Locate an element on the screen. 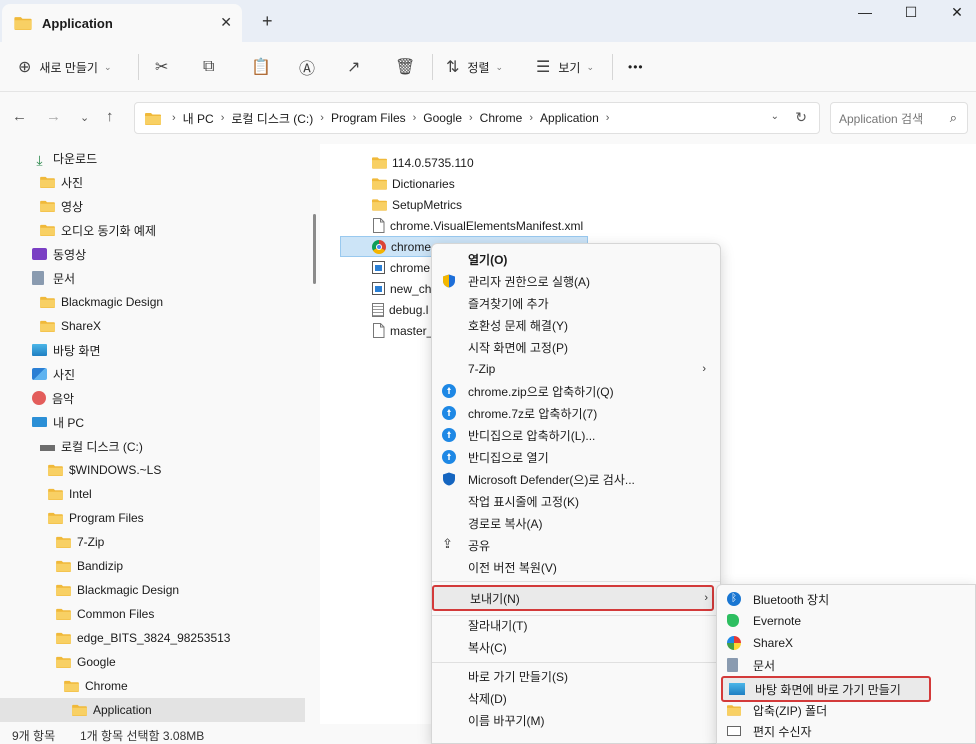 This screenshot has width=976, height=744. sidebar-scrollbar is located at coordinates (314, 249).